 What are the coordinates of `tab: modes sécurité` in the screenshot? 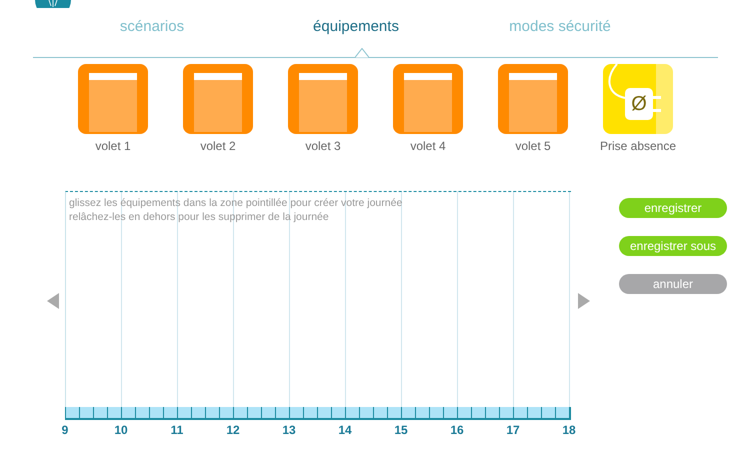 It's located at (560, 30).